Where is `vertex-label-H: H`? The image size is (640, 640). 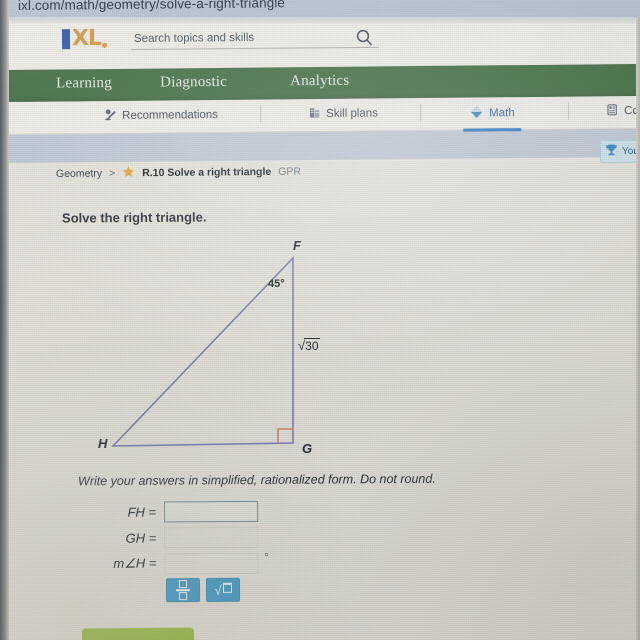 vertex-label-H: H is located at coordinates (103, 443).